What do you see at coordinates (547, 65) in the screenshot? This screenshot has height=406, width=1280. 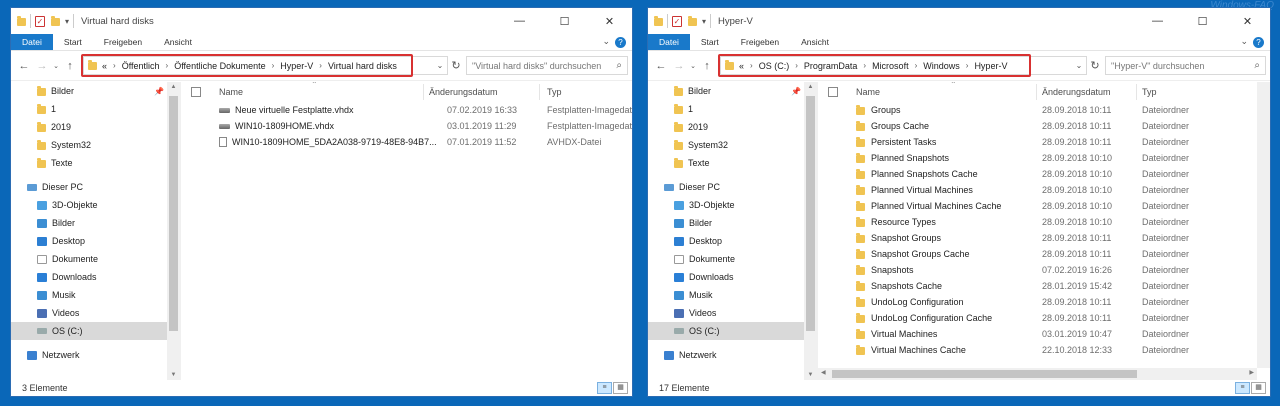 I see `search-input: "Virtual hard disks" durchsuchen ⌕` at bounding box center [547, 65].